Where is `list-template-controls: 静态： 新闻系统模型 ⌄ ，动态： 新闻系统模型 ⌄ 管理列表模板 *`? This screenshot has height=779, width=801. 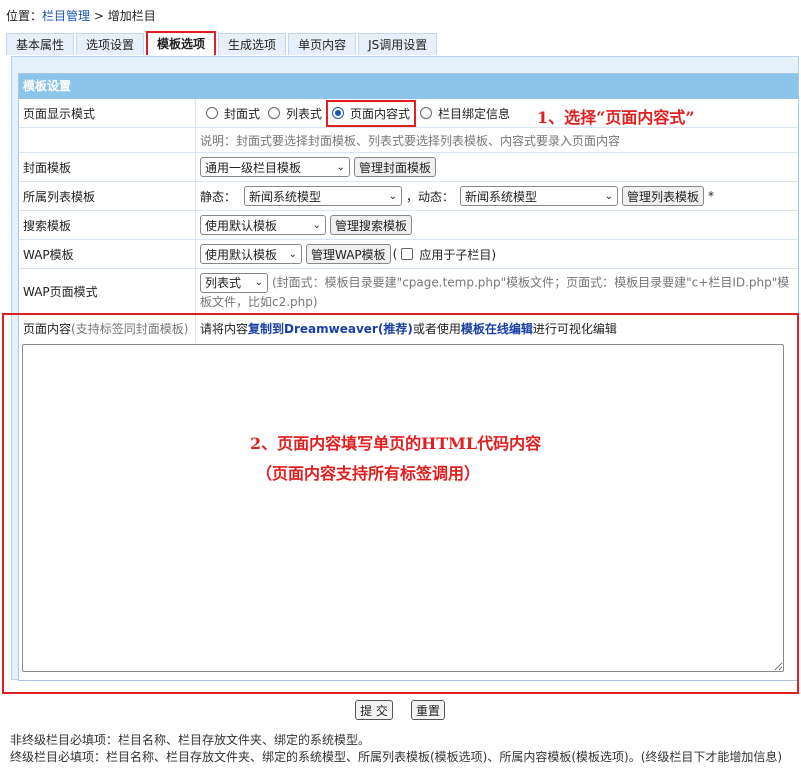
list-template-controls: 静态： 新闻系统模型 ⌄ ，动态： 新闻系统模型 ⌄ 管理列表模板 * is located at coordinates (498, 196).